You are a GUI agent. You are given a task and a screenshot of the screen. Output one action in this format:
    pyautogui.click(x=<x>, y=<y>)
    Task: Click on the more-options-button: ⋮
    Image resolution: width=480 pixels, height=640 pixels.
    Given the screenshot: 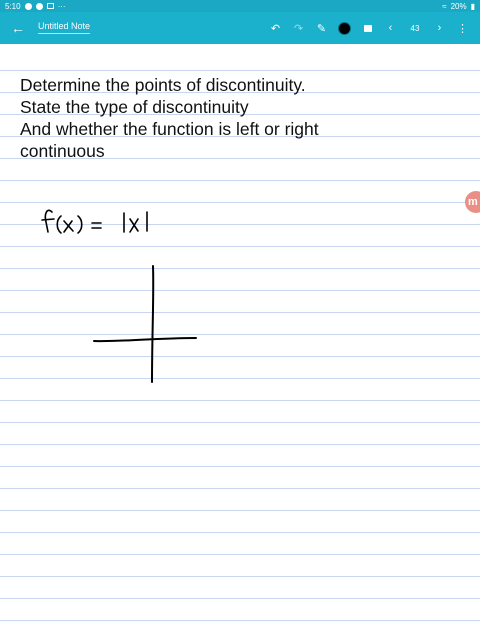 What is the action you would take?
    pyautogui.click(x=462, y=28)
    